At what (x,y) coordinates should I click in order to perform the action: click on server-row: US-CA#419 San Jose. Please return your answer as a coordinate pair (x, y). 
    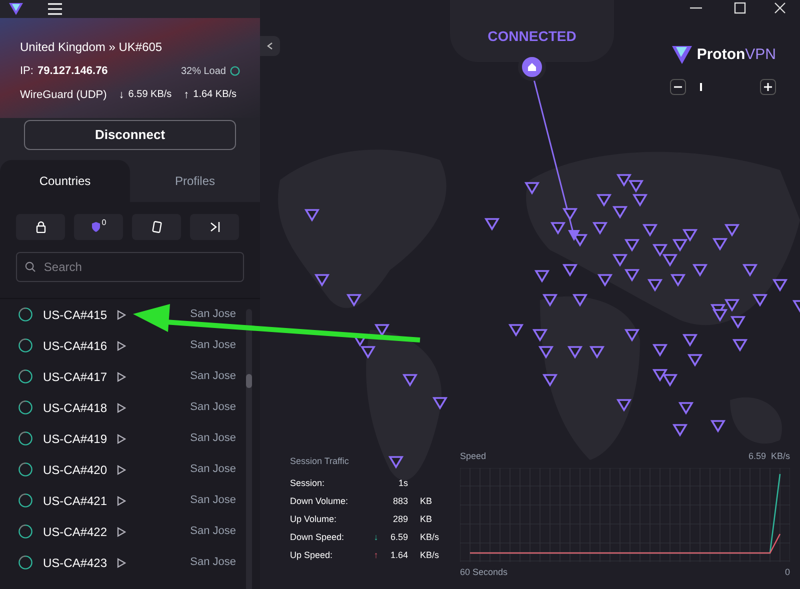
    Looking at the image, I should click on (130, 438).